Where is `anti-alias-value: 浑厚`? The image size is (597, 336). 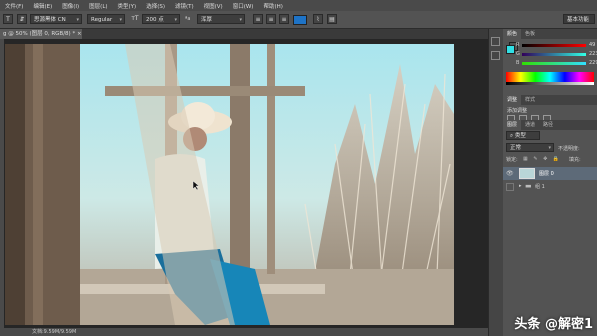
anti-alias-value: 浑厚 is located at coordinates (207, 20).